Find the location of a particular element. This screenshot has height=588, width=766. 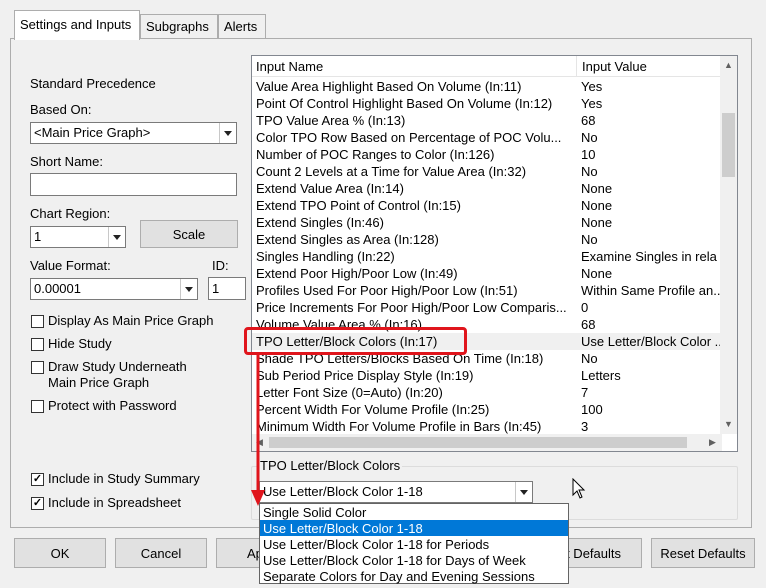

table-row: Extend Value Area (In:14) None is located at coordinates (487, 188).